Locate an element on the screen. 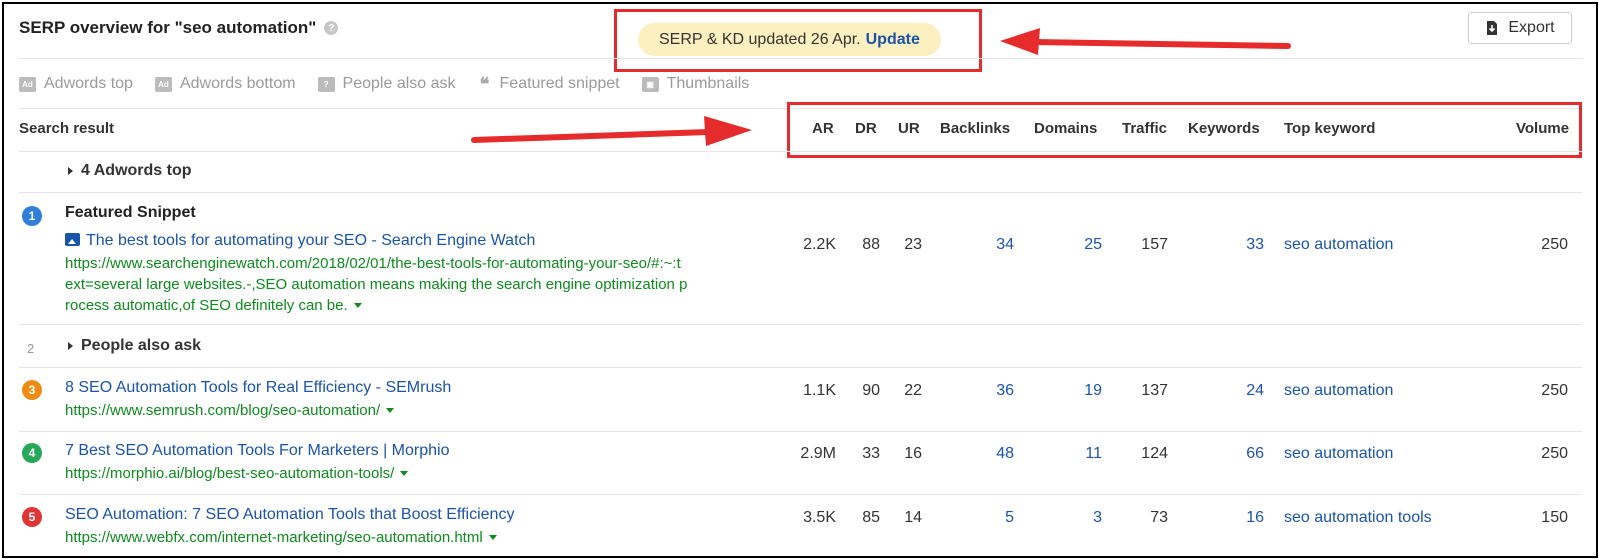 The image size is (1600, 560). cell-domains: 19 is located at coordinates (1082, 391).